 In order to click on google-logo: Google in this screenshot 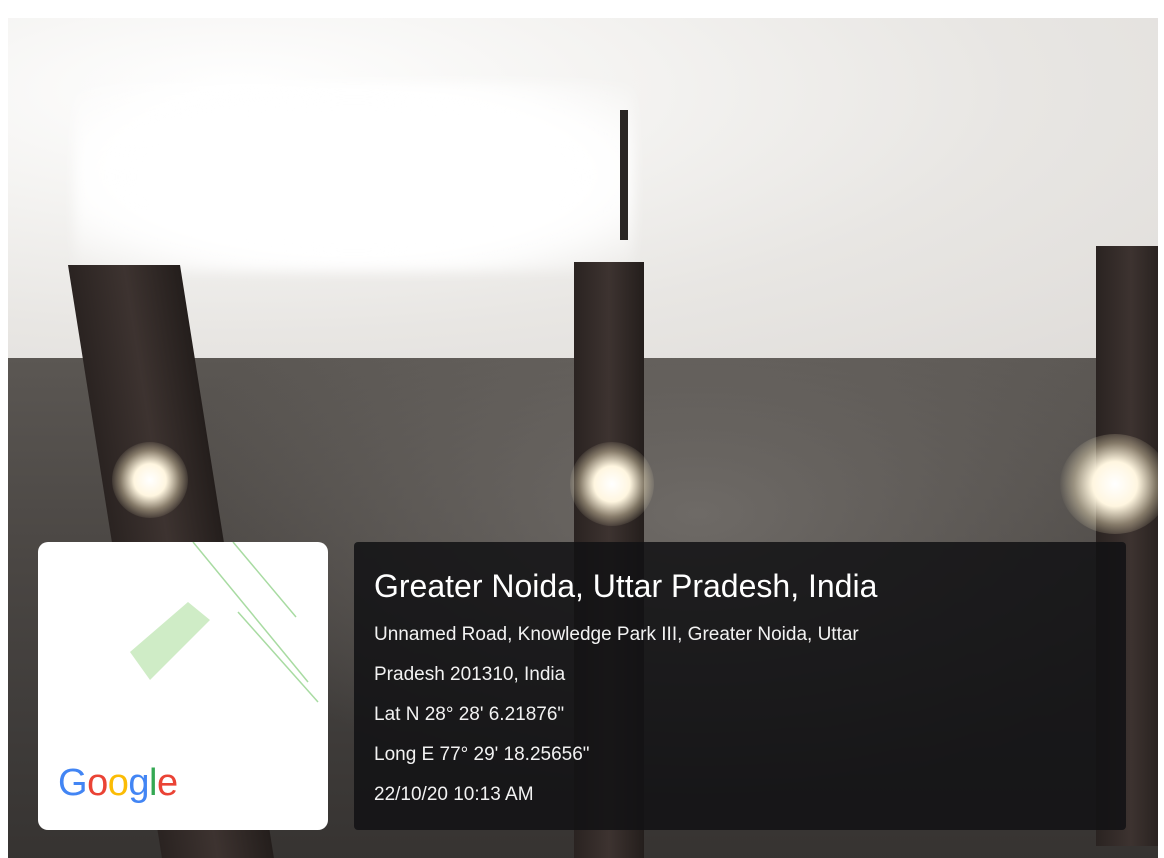, I will do `click(118, 783)`.